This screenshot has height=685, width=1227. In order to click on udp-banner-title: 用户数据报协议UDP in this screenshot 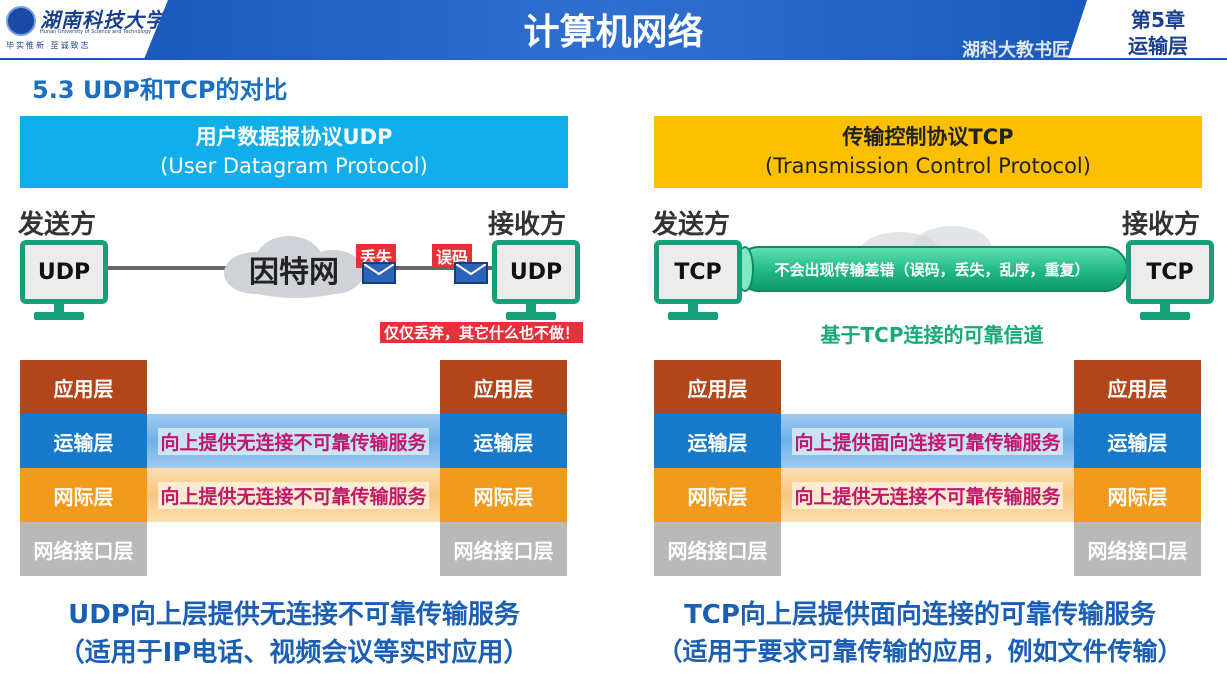, I will do `click(294, 137)`.